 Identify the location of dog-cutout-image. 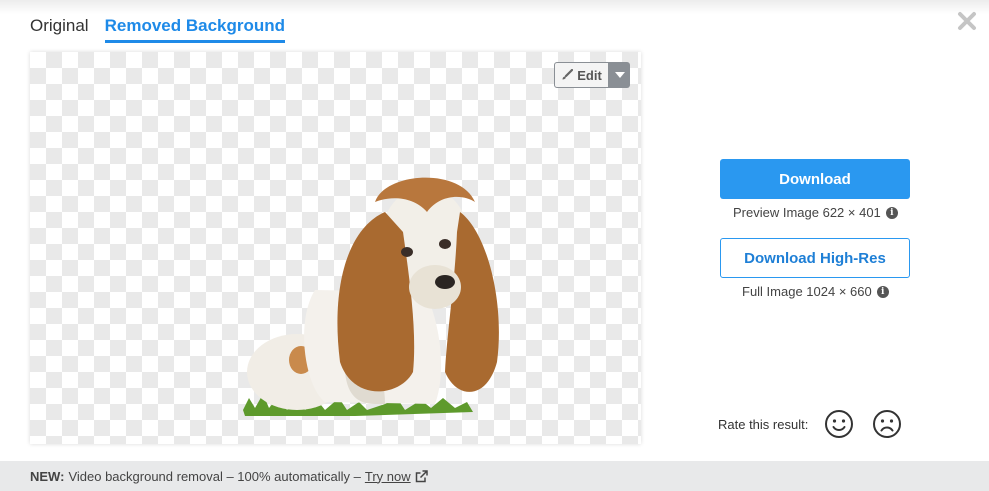
(371, 296).